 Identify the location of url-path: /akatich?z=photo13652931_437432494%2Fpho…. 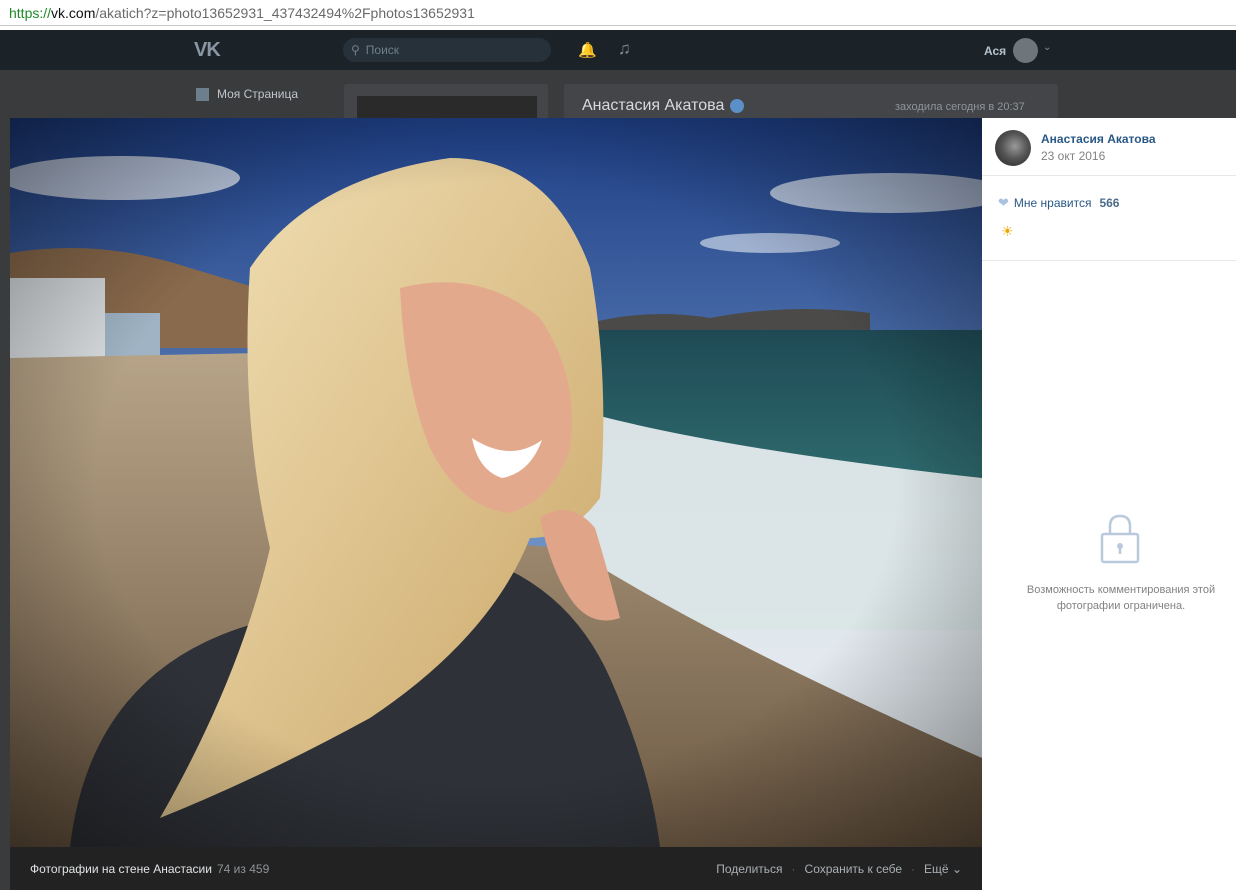
(285, 12).